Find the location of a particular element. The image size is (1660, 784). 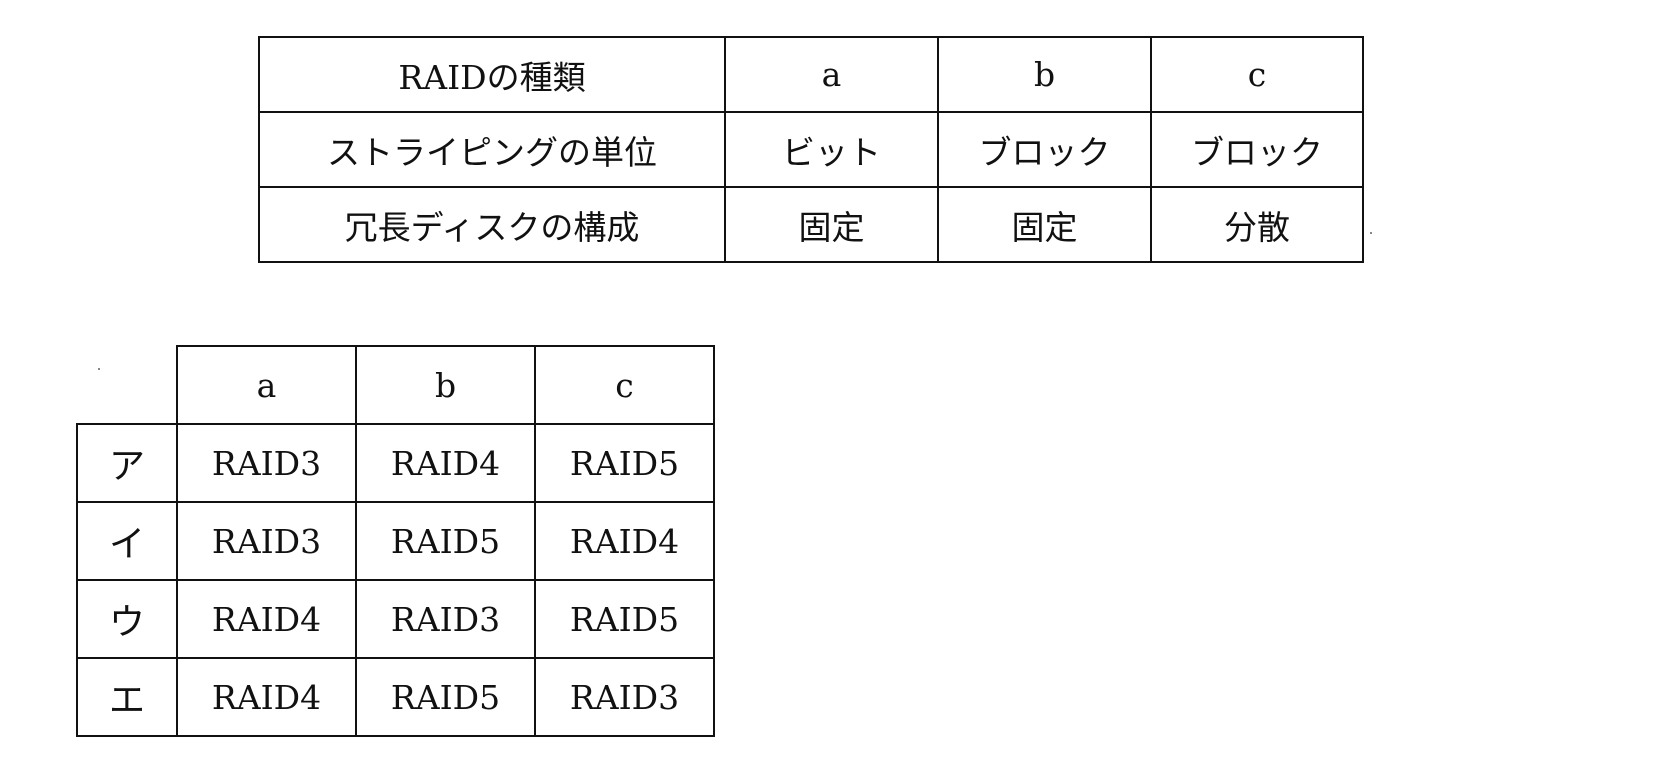

table-row: エ RAID4 RAID5 RAID3 is located at coordinates (395, 697).